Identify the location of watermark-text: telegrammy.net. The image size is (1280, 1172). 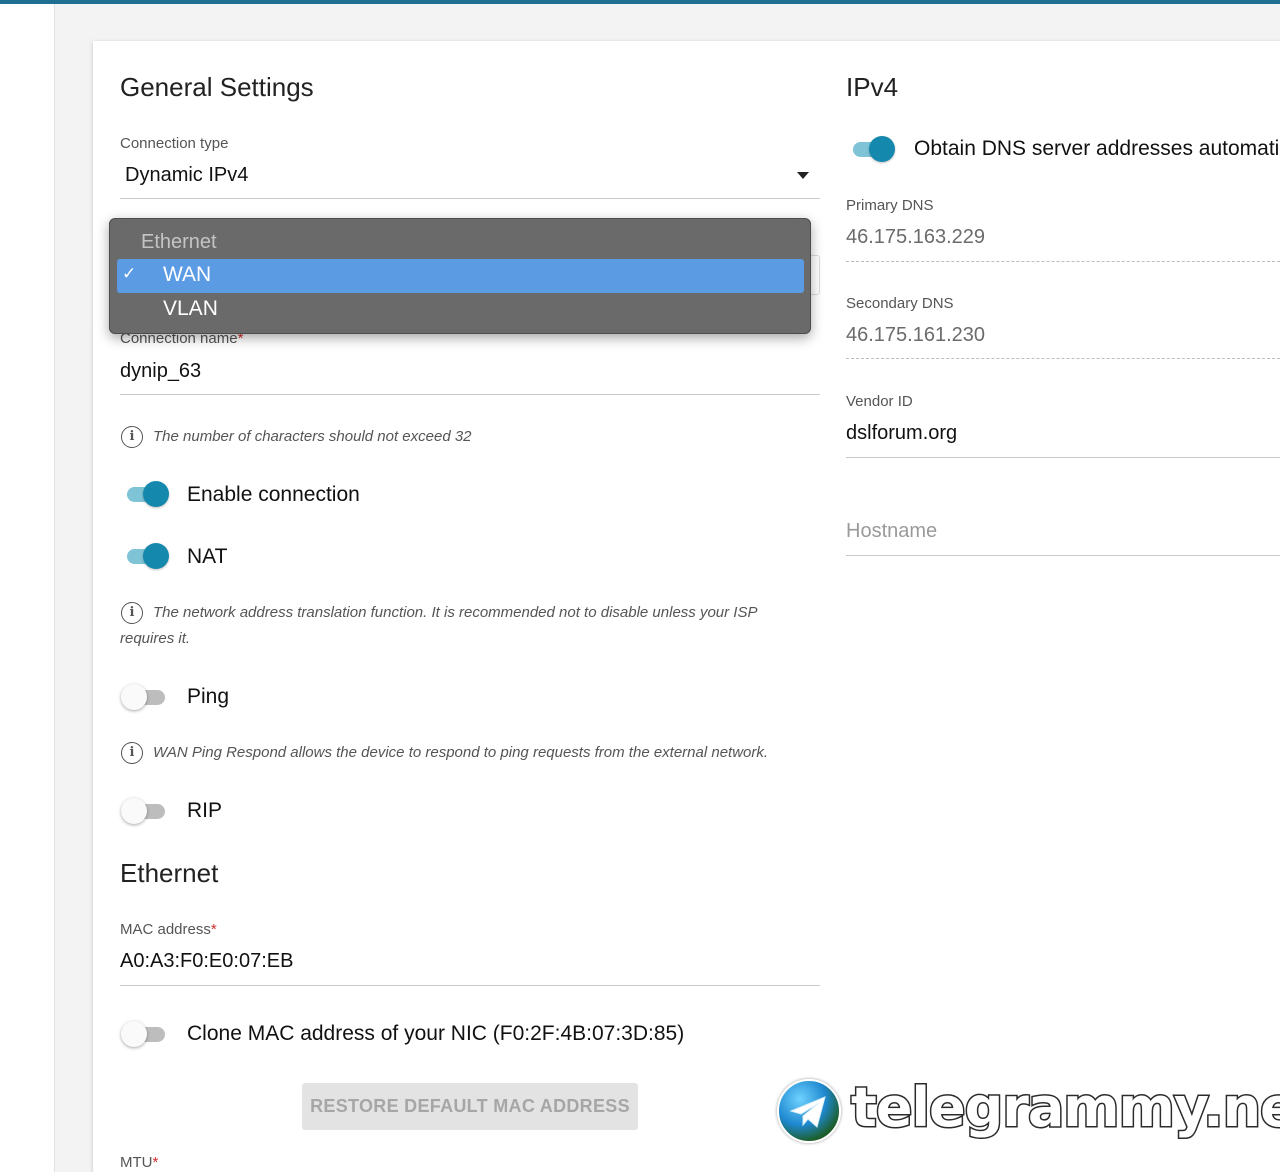
(1064, 1108).